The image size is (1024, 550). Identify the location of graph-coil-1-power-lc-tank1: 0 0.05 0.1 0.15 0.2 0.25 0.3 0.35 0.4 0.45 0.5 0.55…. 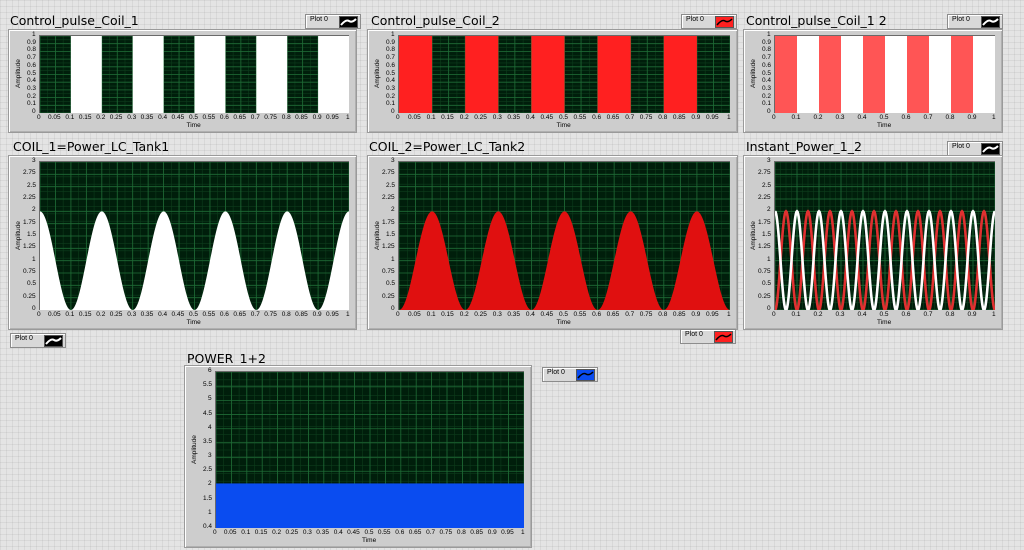
(182, 242).